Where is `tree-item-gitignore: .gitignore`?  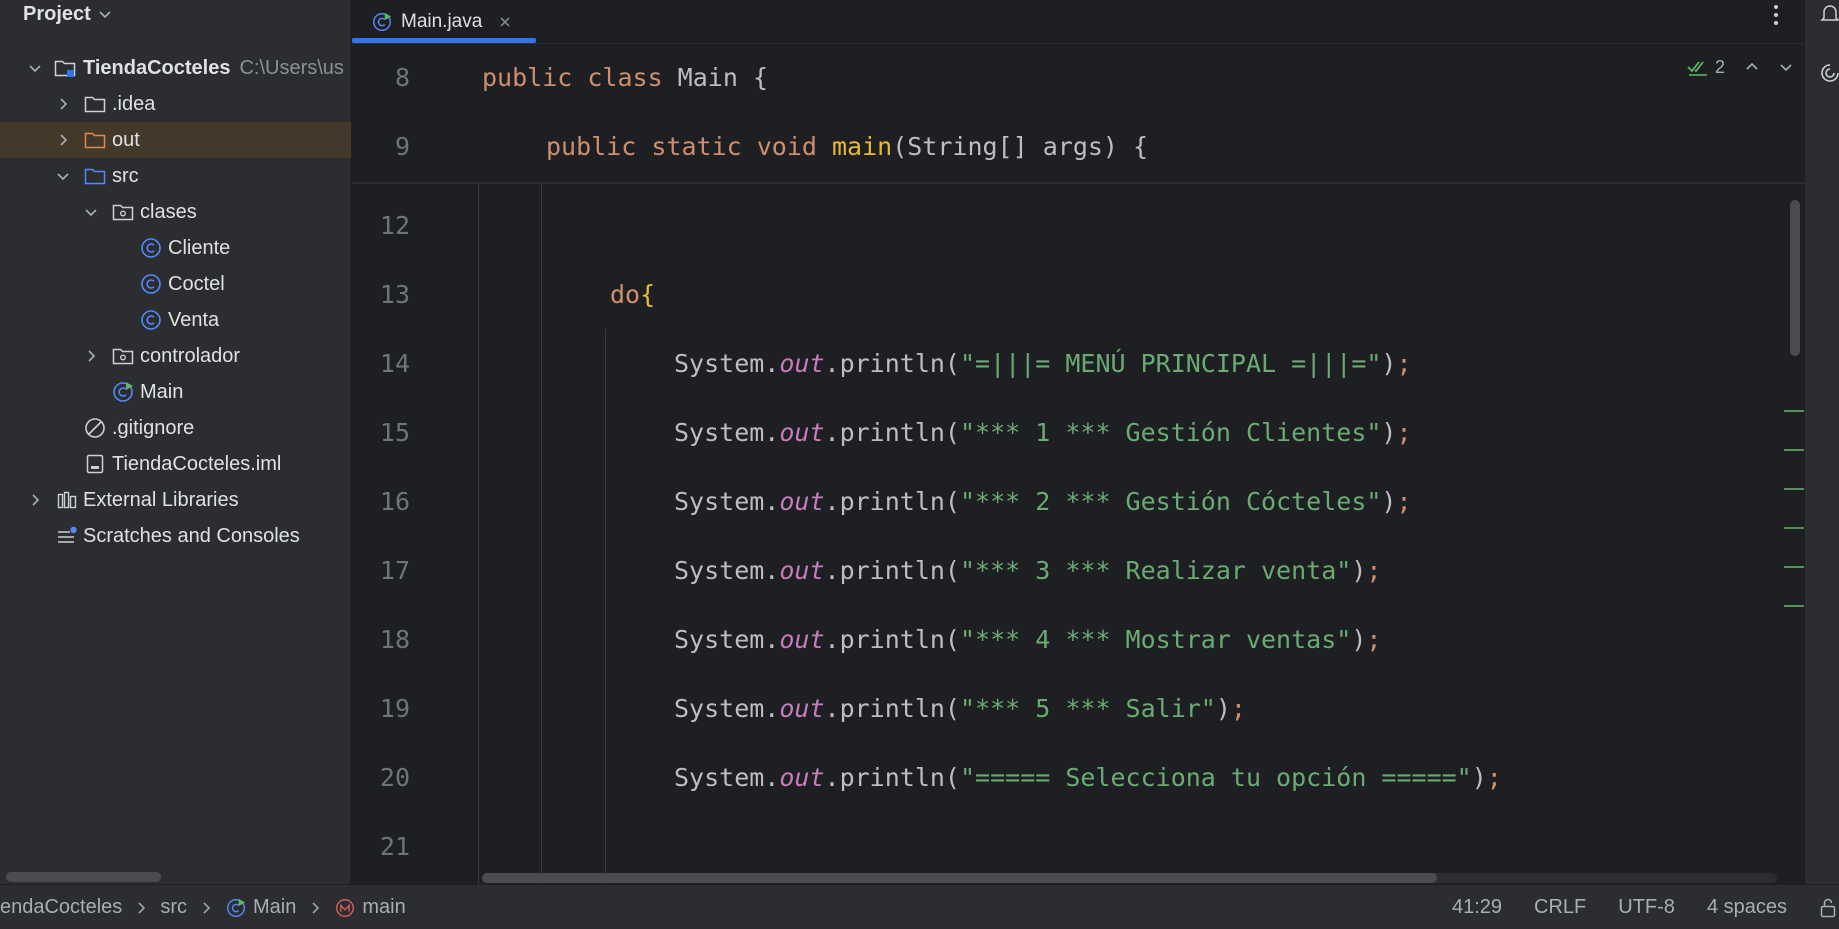
tree-item-gitignore: .gitignore is located at coordinates (175, 428).